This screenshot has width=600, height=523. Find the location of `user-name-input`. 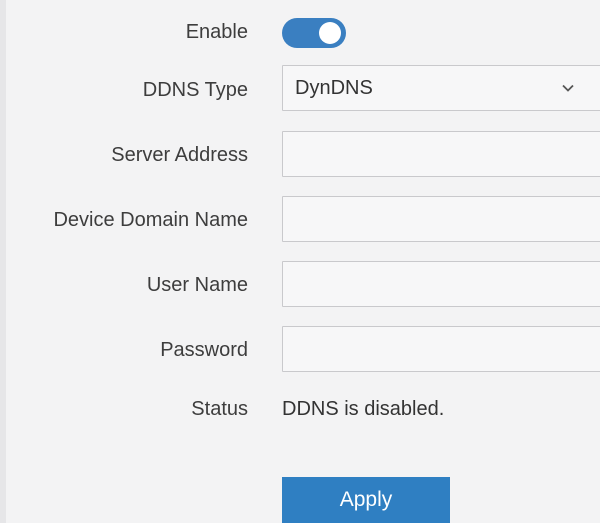

user-name-input is located at coordinates (441, 284).